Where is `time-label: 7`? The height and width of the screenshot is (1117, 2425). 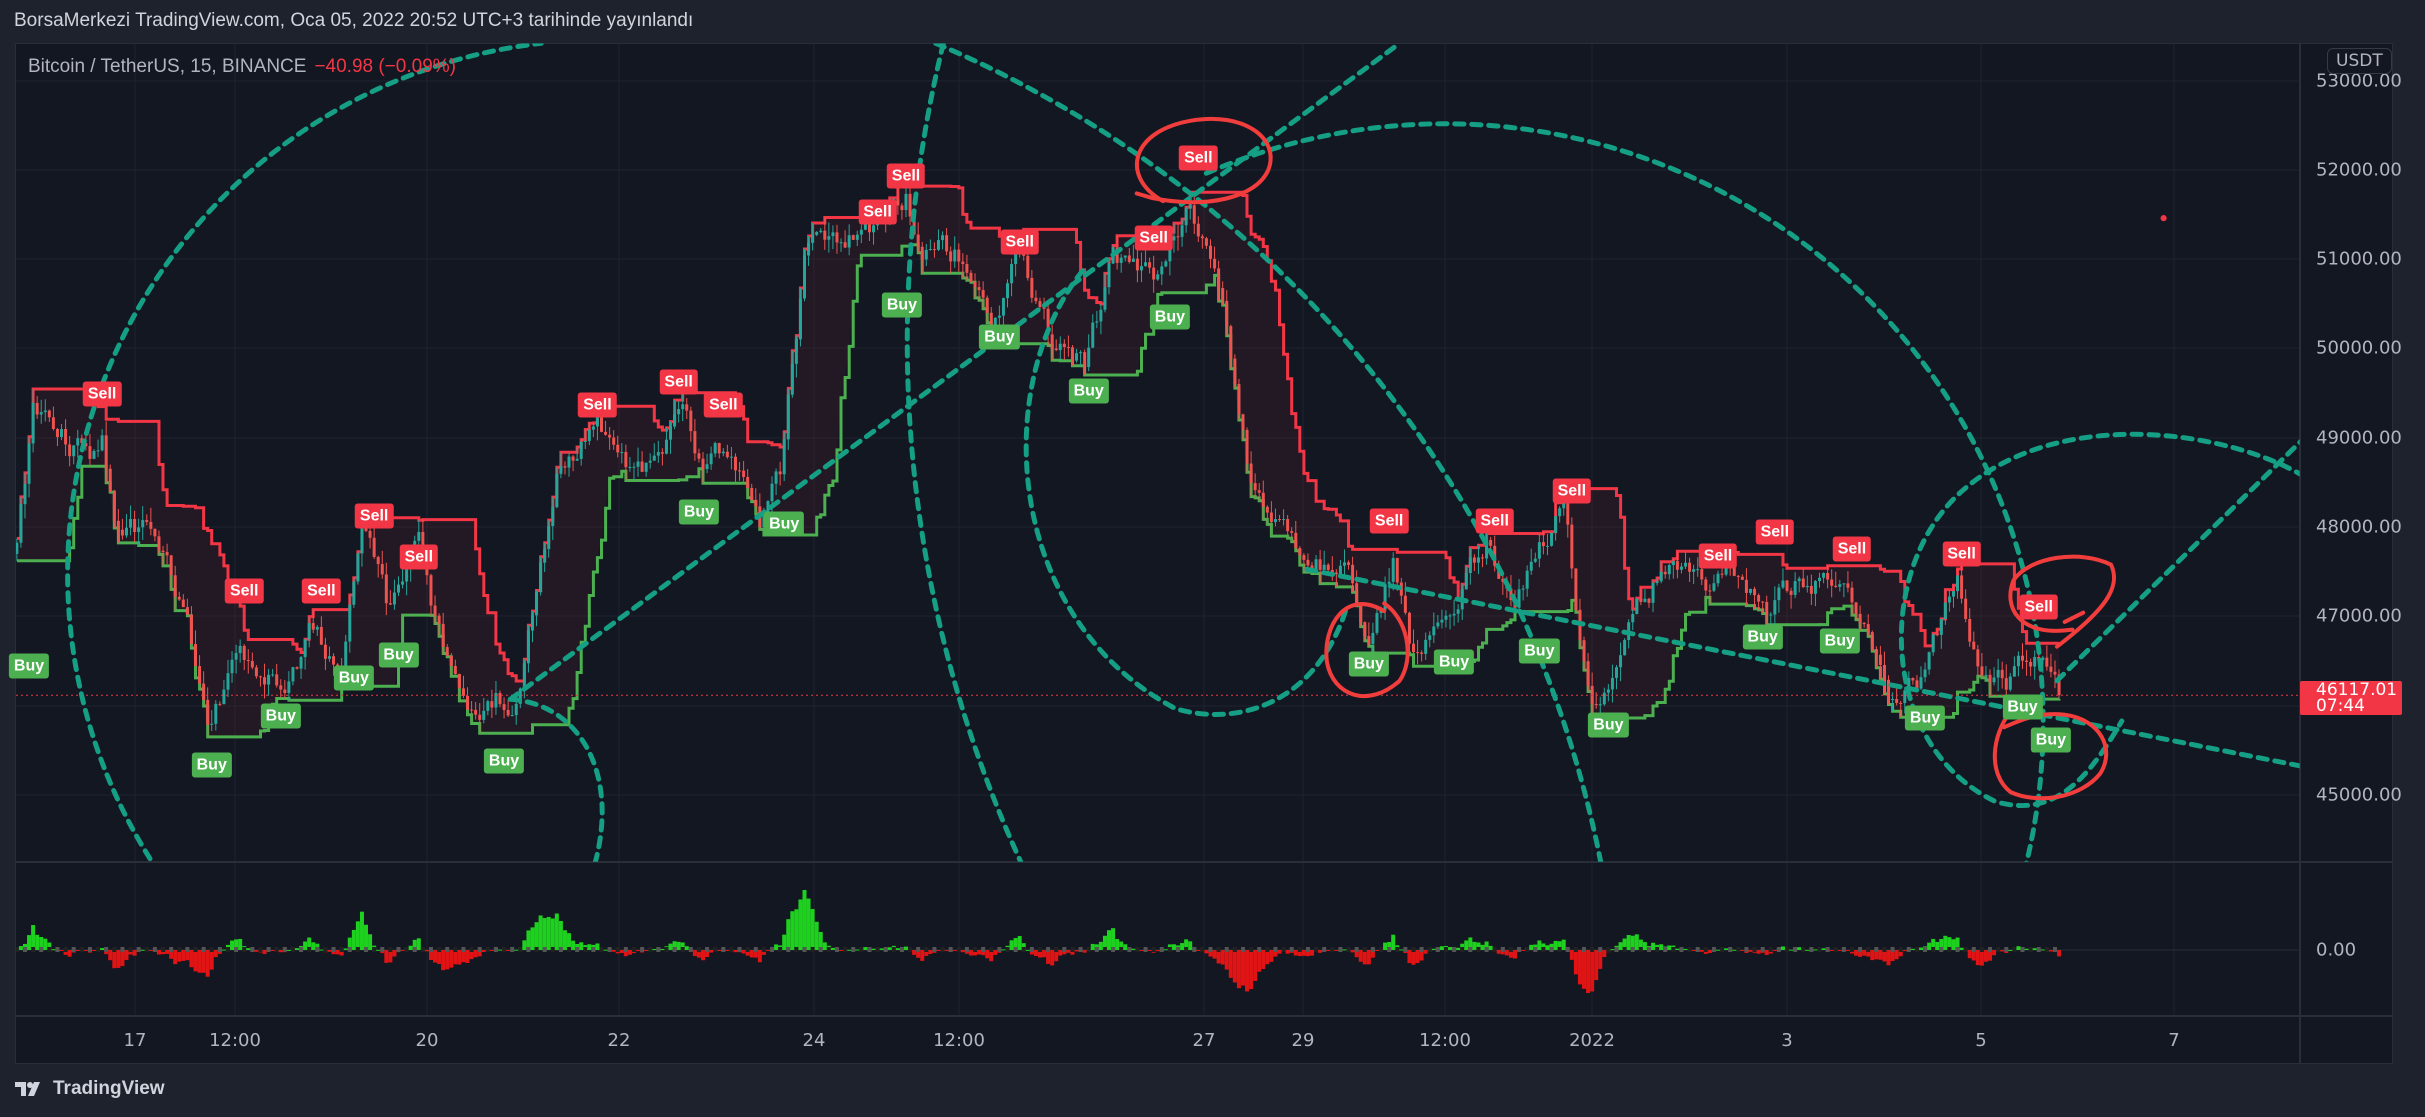
time-label: 7 is located at coordinates (2174, 1040).